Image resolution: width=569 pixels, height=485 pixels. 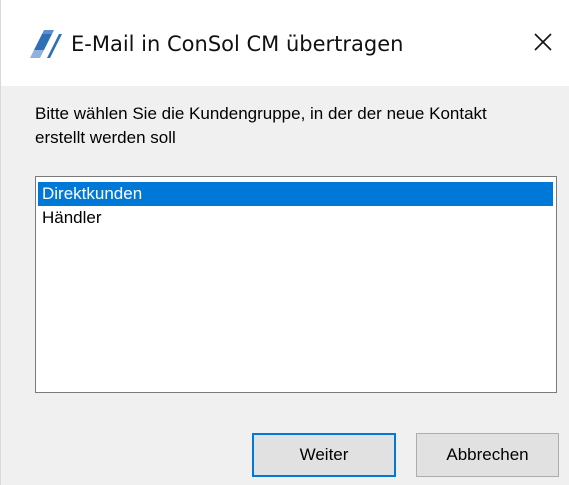 What do you see at coordinates (324, 455) in the screenshot?
I see `next-button: Weiter` at bounding box center [324, 455].